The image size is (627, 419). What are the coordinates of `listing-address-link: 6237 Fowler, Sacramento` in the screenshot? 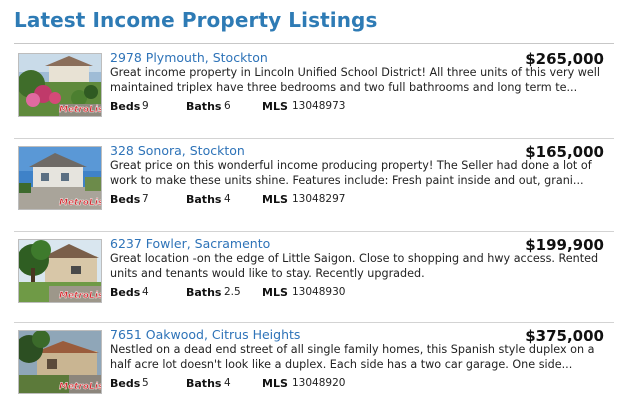 It's located at (190, 243).